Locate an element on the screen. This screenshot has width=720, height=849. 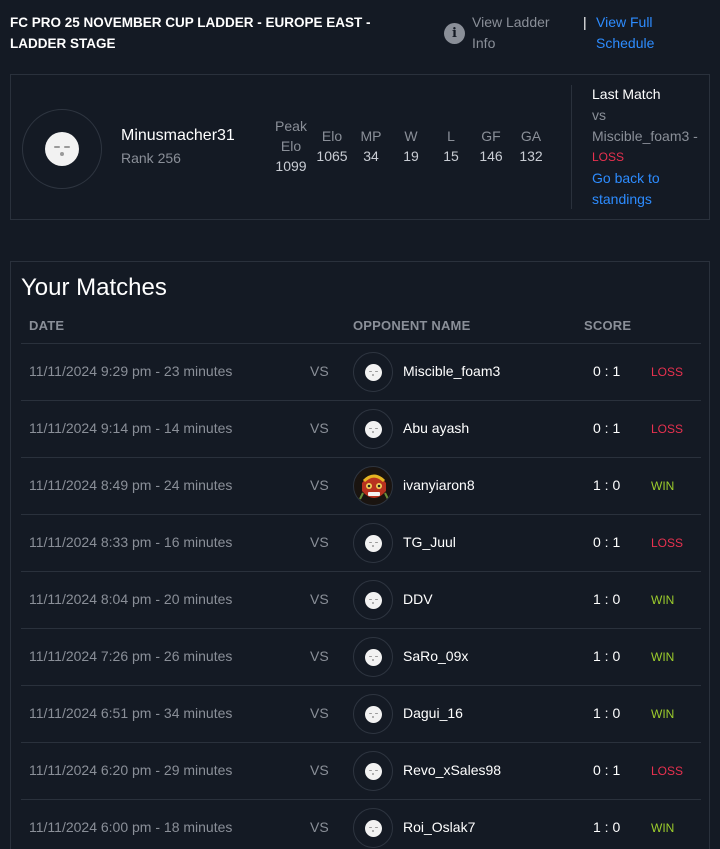
opponent-name: Dagui_16 is located at coordinates (433, 713).